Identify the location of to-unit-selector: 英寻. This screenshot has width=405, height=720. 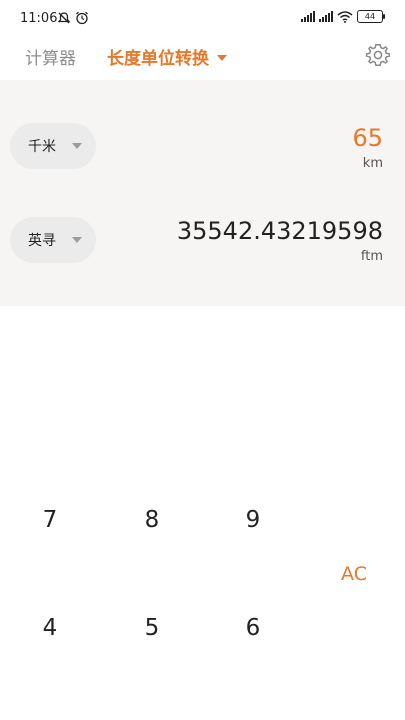
(53, 240).